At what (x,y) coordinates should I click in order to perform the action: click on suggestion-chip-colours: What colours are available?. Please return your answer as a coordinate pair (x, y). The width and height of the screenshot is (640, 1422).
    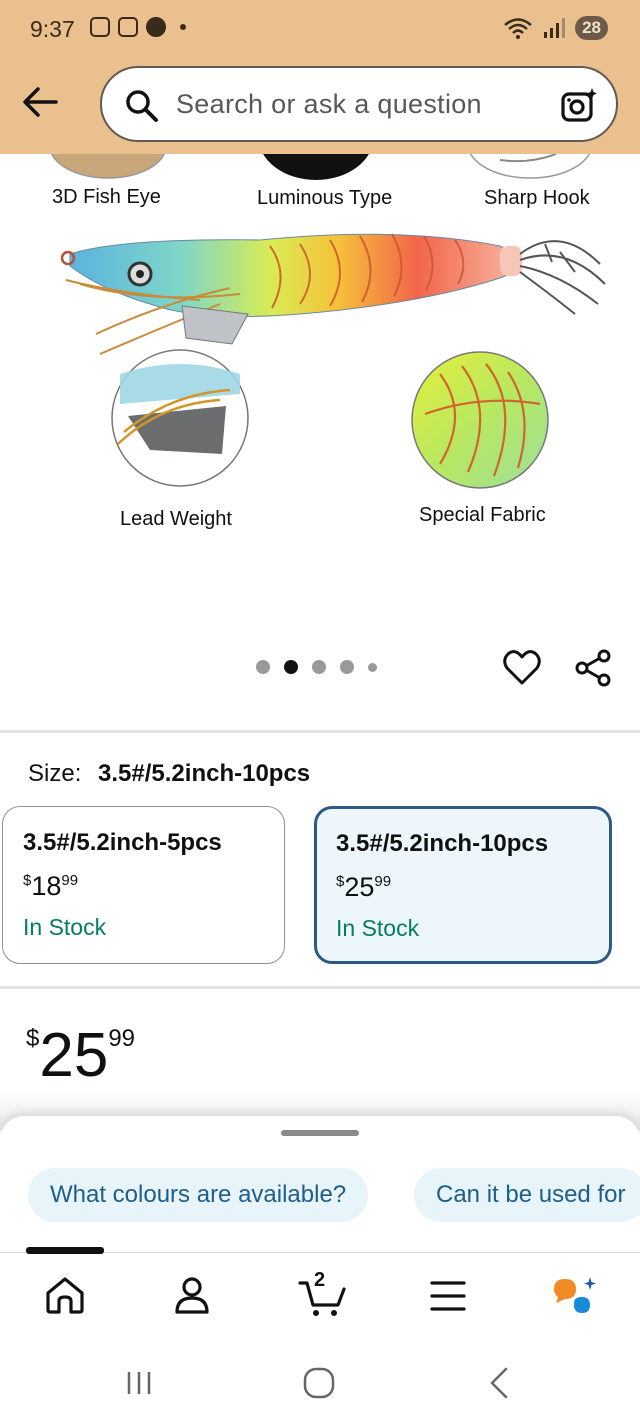
    Looking at the image, I should click on (198, 1195).